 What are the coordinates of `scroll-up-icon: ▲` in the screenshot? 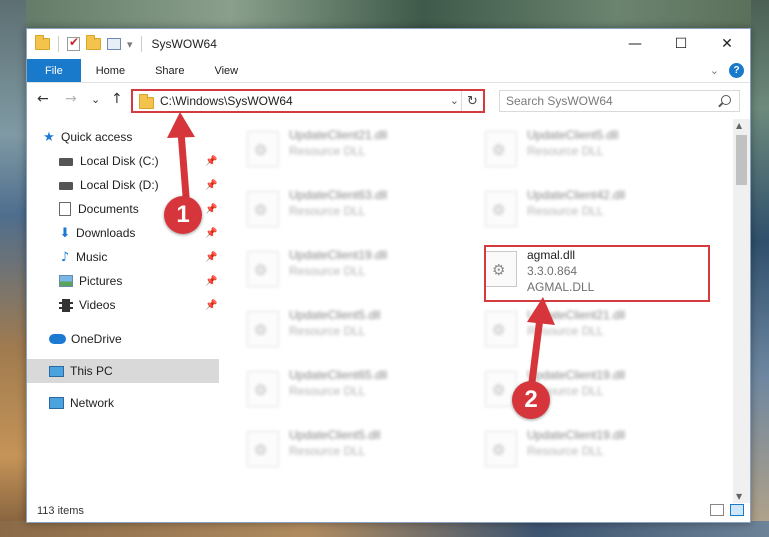 It's located at (739, 125).